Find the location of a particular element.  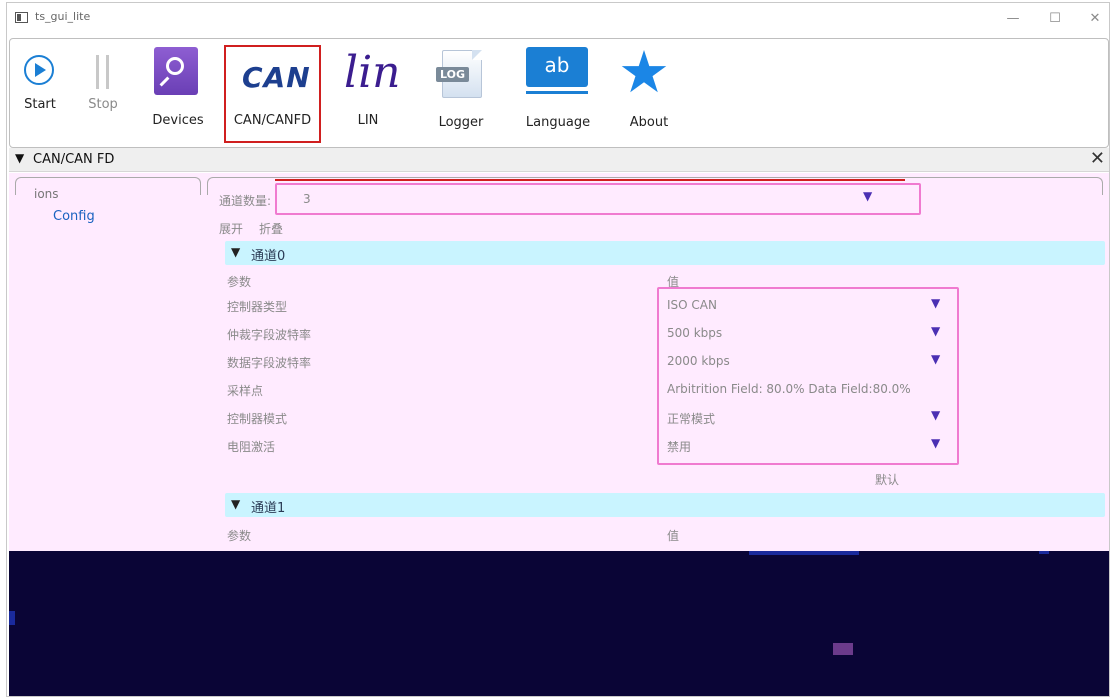

panel-close-button: ✕ is located at coordinates (1097, 158).